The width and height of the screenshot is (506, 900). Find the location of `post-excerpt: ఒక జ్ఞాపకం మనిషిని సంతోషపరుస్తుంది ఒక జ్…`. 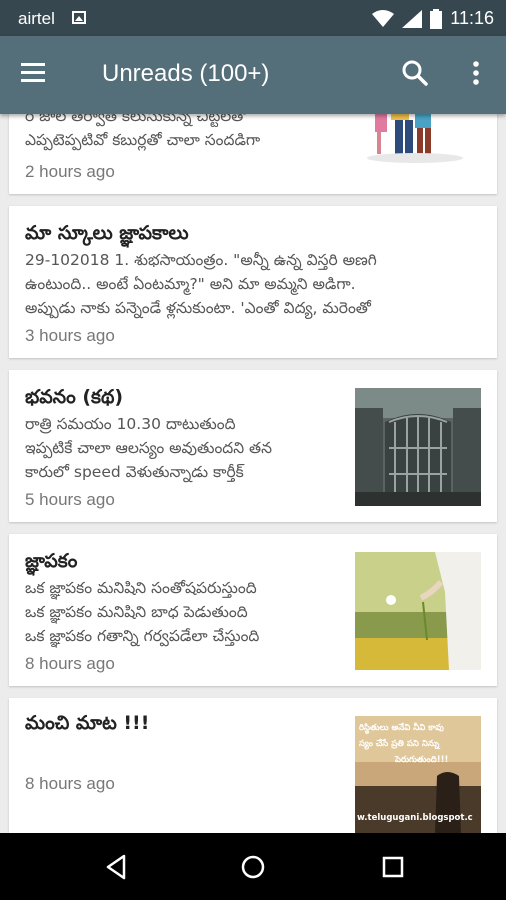

post-excerpt: ఒక జ్ఞాపకం మనిషిని సంతోషపరుస్తుంది ఒక జ్… is located at coordinates (142, 612).